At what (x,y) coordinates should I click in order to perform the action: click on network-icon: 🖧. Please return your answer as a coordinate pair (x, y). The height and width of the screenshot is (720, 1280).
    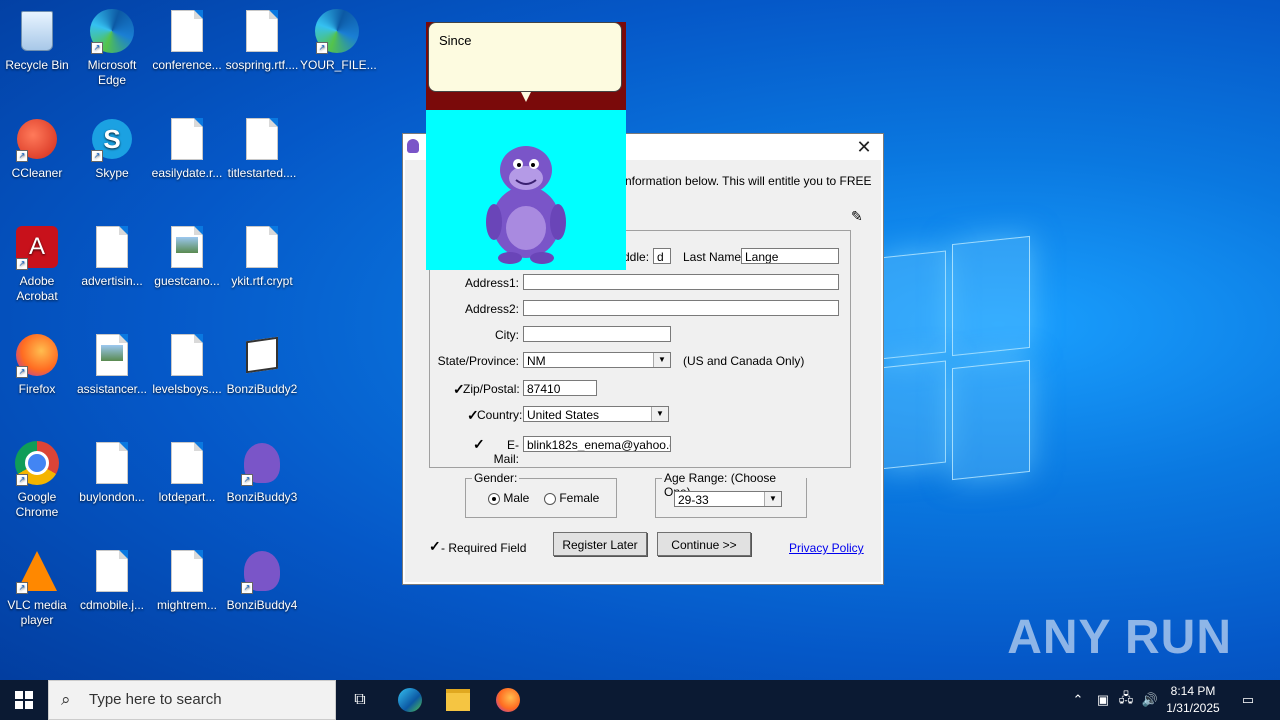
    Looking at the image, I should click on (1126, 700).